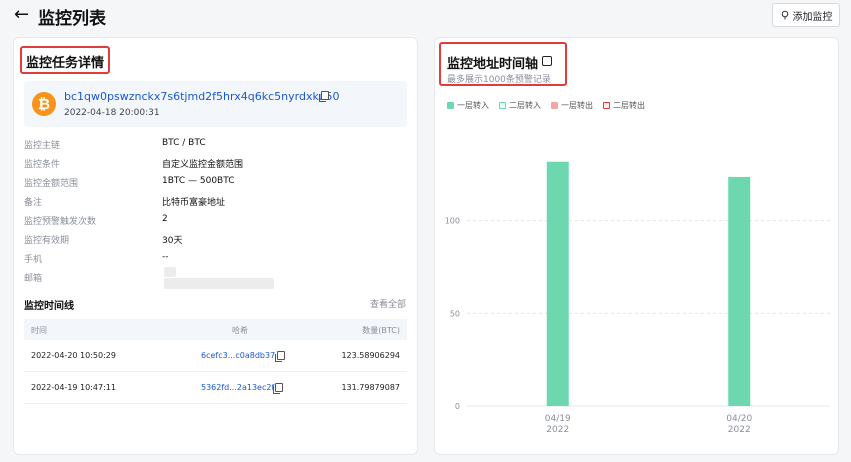  I want to click on task-detail-title: 监控任务详情, so click(65, 63).